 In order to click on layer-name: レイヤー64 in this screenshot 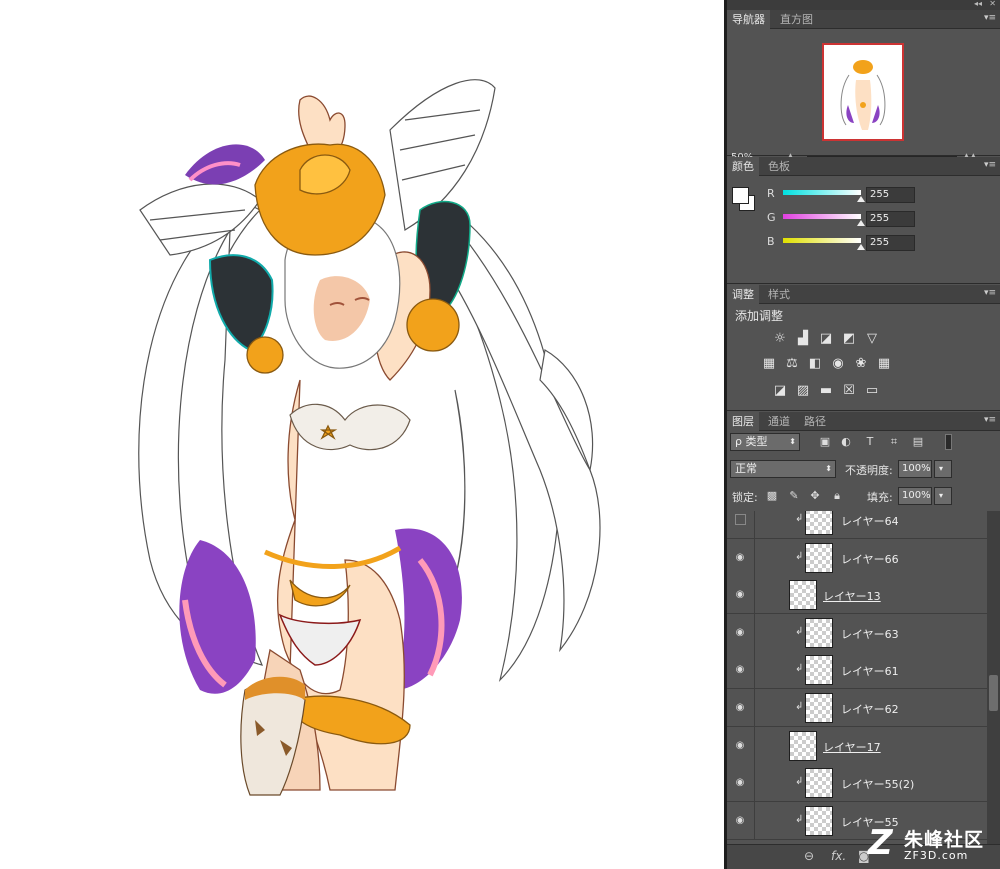, I will do `click(870, 521)`.